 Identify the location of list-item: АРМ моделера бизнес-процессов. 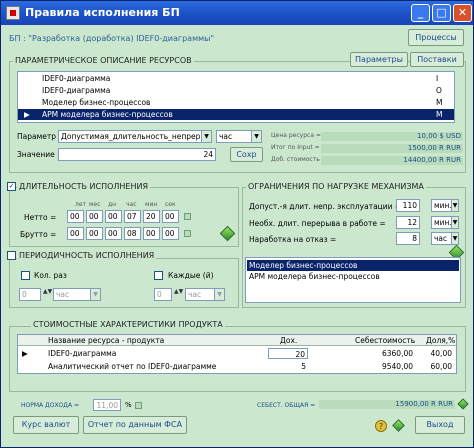
(353, 276).